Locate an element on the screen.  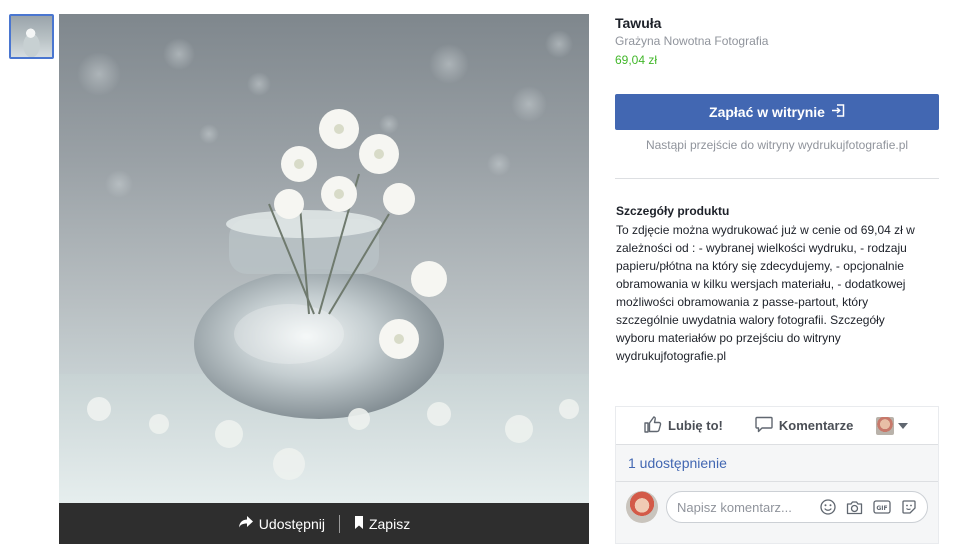
comment-tools: GIF is located at coordinates (868, 507).